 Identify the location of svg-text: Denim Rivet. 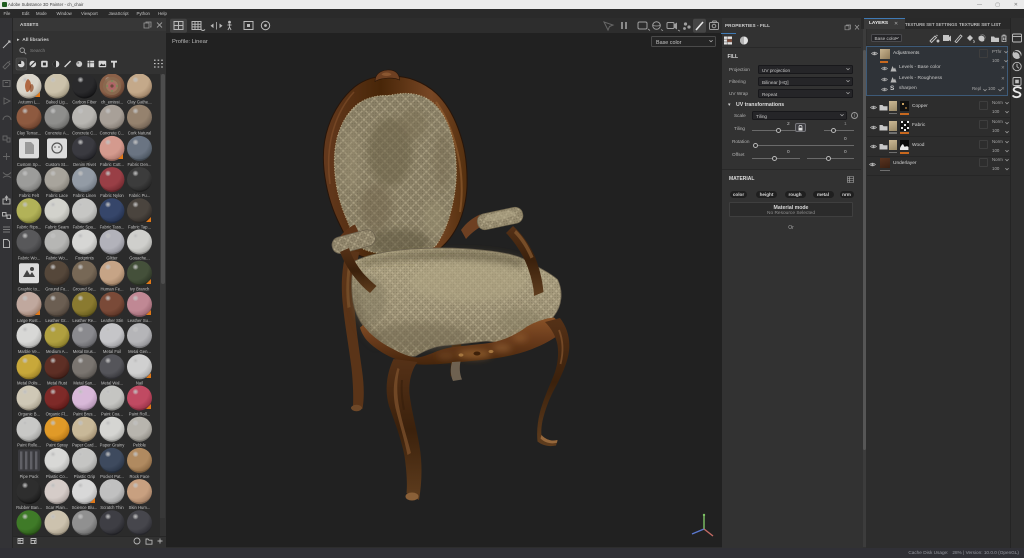
(85, 164).